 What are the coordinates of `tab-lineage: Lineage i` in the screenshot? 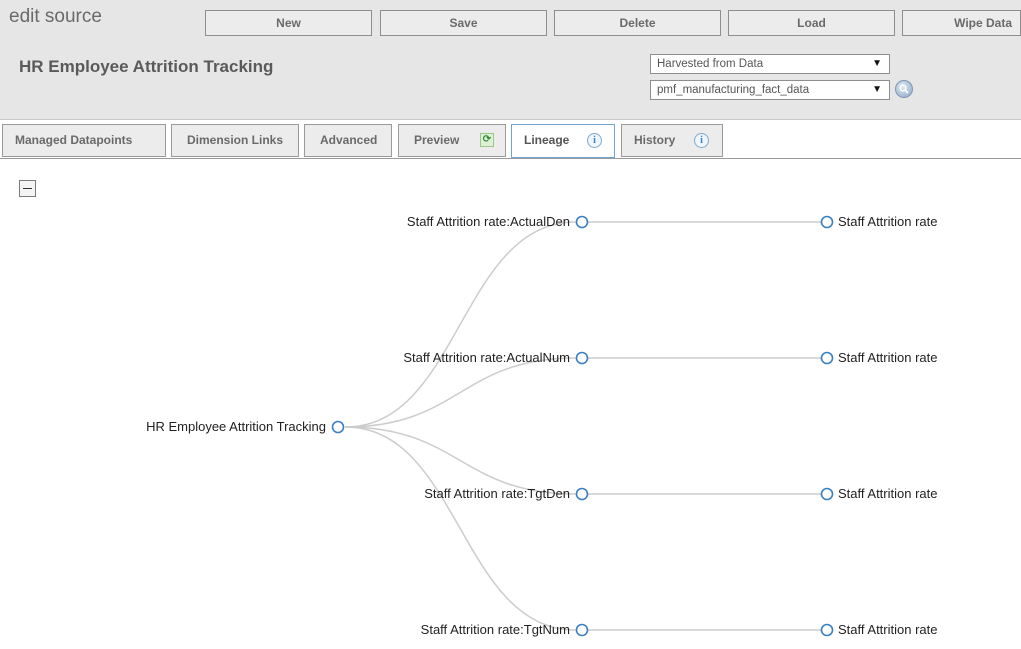 It's located at (563, 141).